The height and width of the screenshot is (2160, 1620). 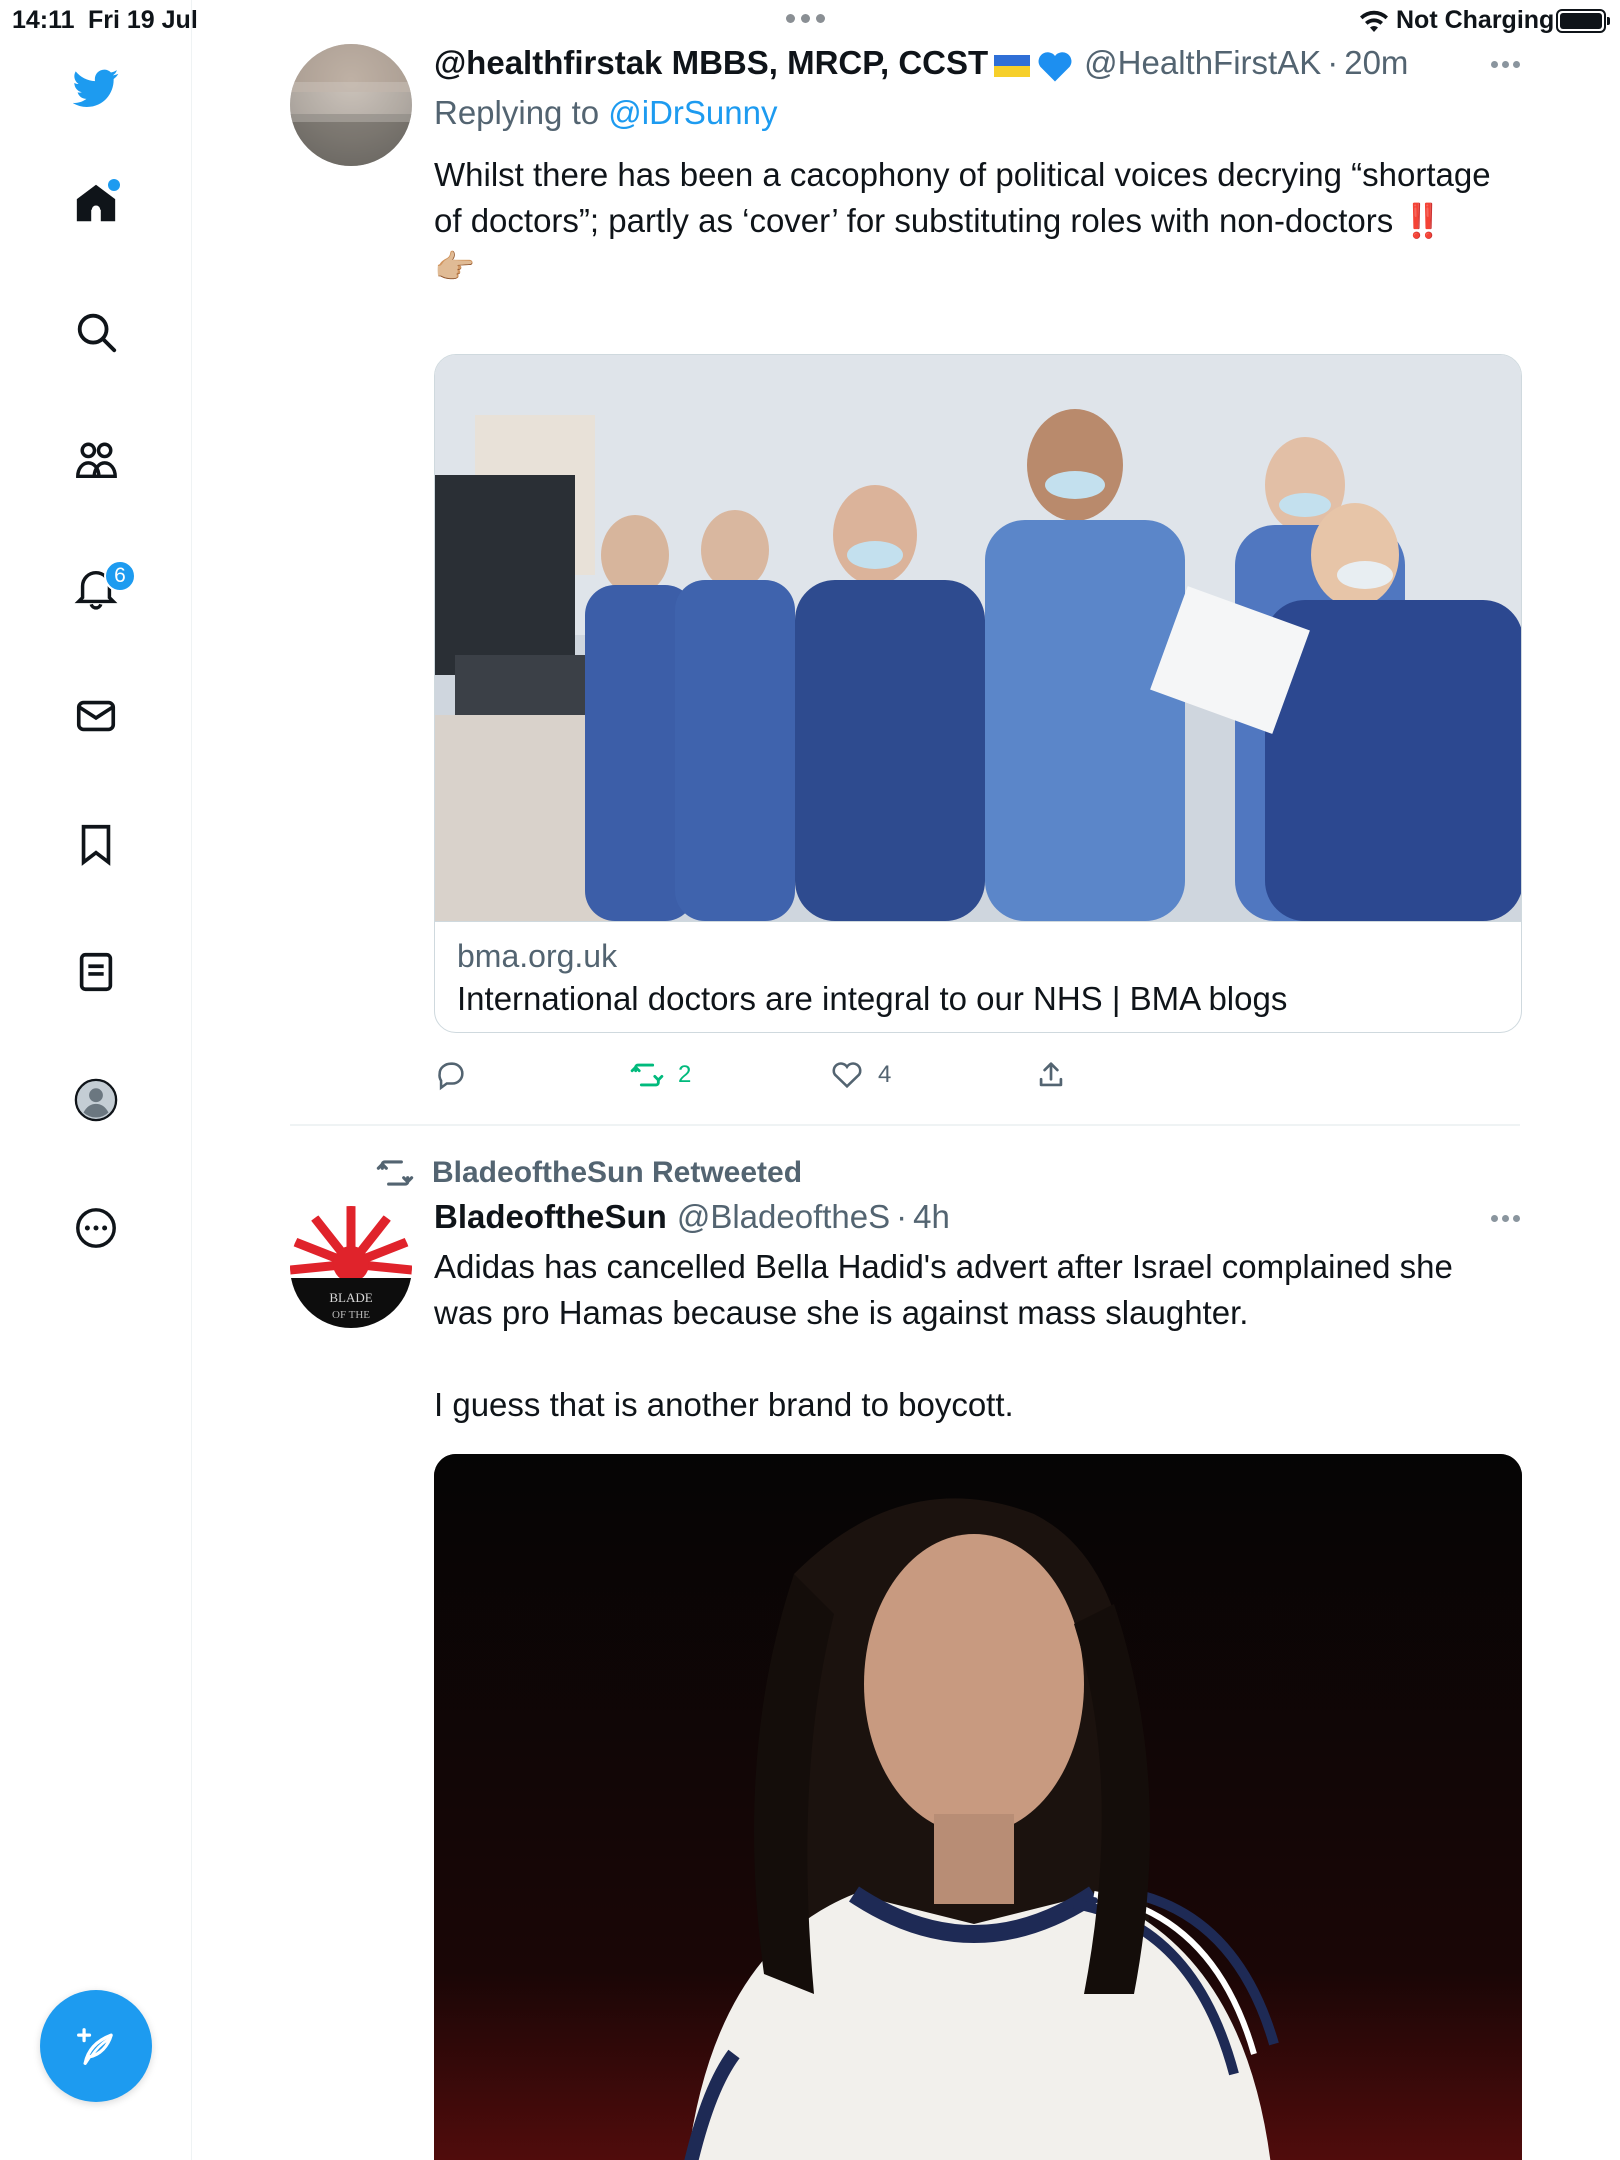 I want to click on profile-icon, so click(x=96, y=1100).